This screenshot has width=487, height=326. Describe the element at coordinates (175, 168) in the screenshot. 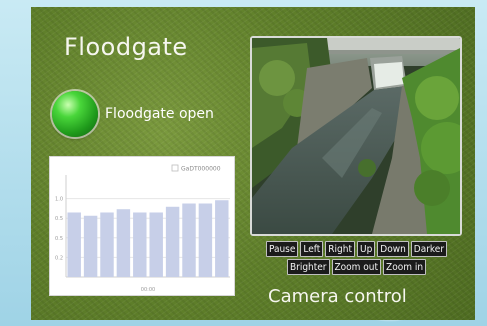

I see `legend-swatch` at that location.